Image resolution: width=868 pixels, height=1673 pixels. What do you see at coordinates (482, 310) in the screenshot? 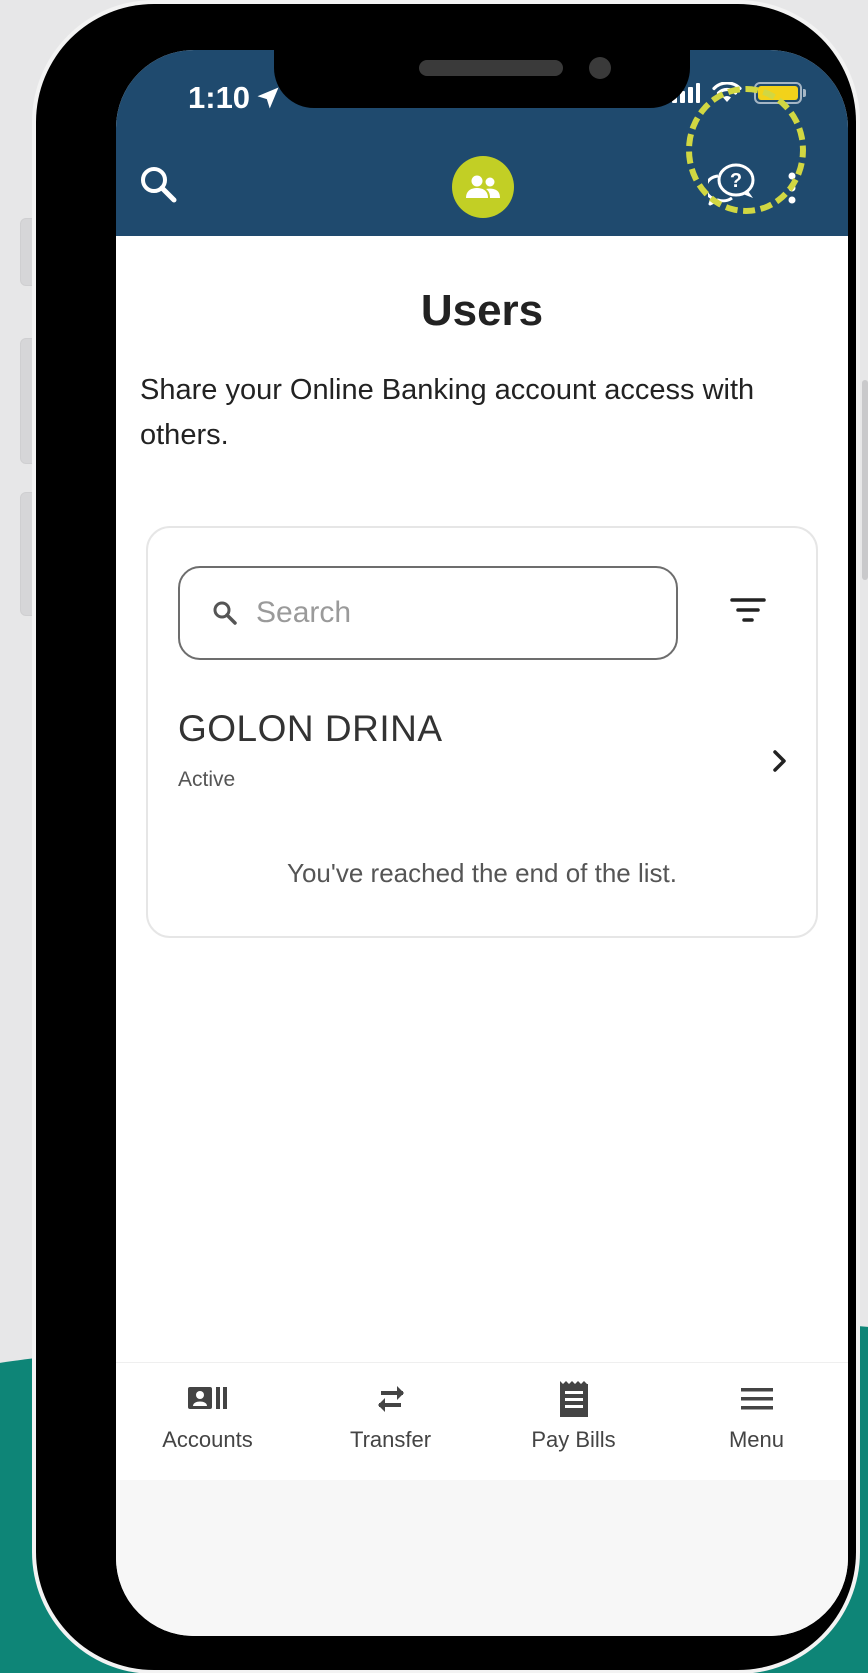
I see `page-title: Users` at bounding box center [482, 310].